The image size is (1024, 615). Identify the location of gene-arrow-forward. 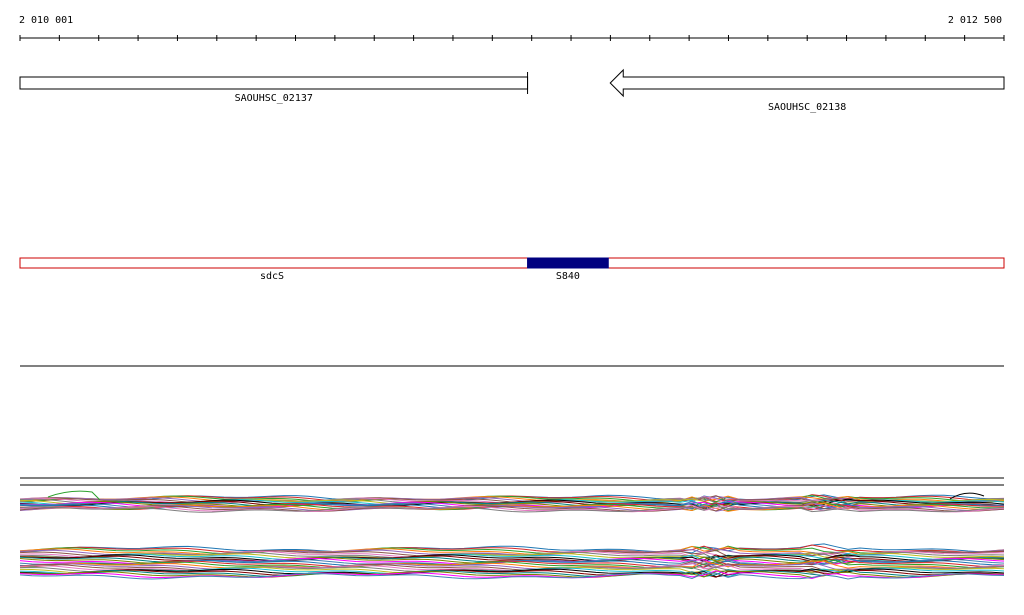
(274, 83).